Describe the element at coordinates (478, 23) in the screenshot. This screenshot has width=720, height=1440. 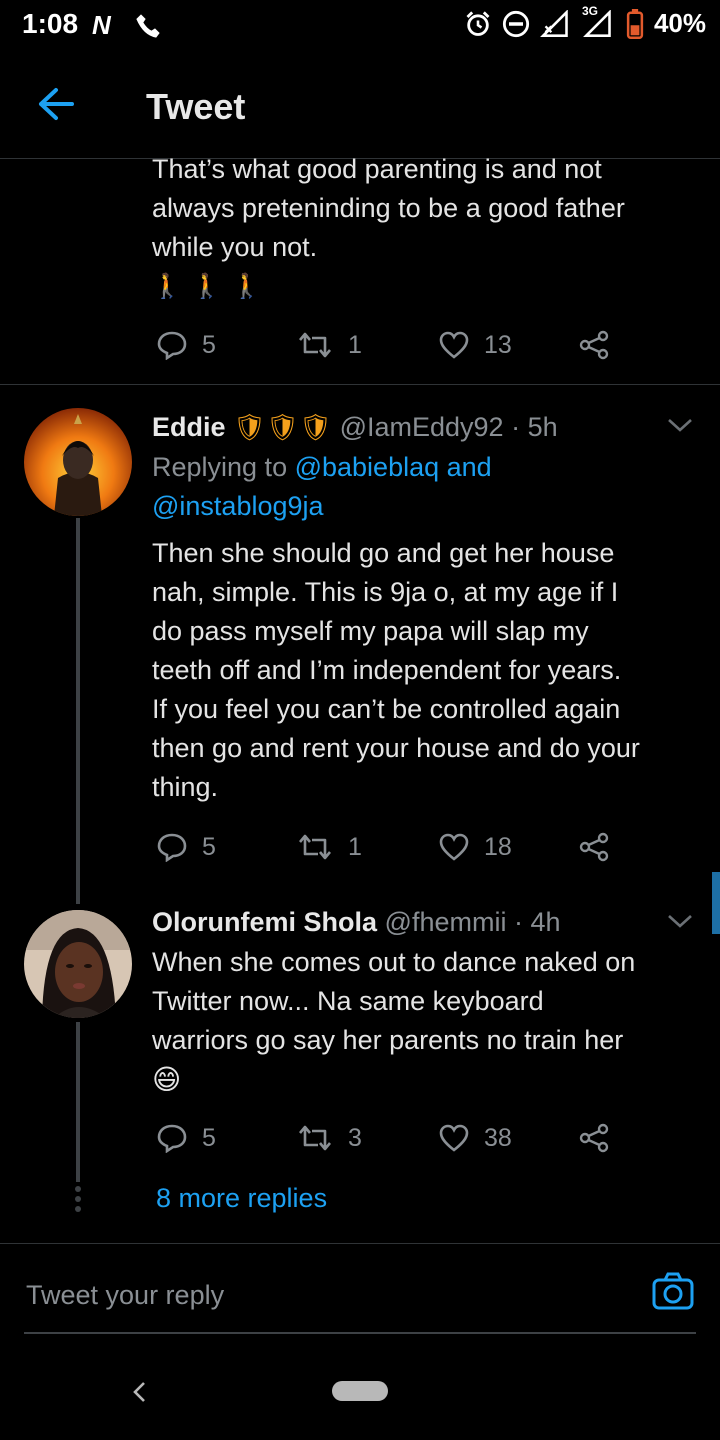
I see `alarm-icon` at that location.